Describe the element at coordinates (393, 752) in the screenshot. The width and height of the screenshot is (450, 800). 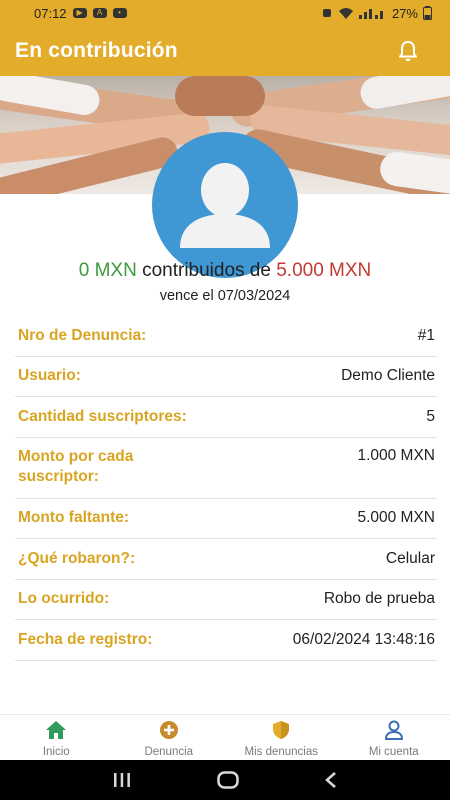
I see `nav-label: Mi cuenta` at that location.